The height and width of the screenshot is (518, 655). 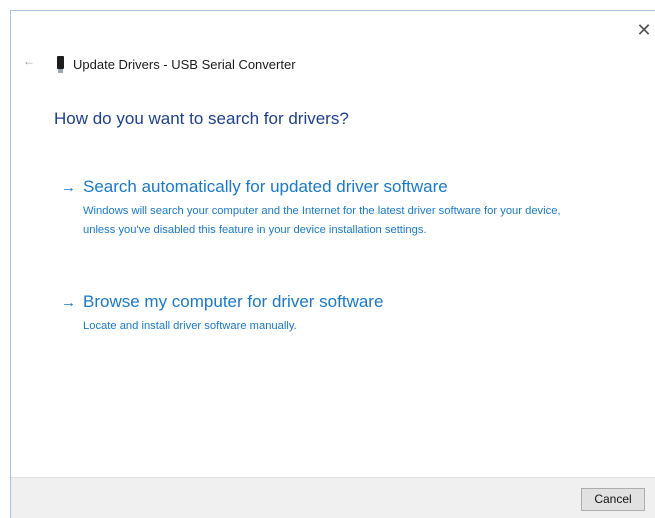 What do you see at coordinates (644, 30) in the screenshot?
I see `close-icon: ✕` at bounding box center [644, 30].